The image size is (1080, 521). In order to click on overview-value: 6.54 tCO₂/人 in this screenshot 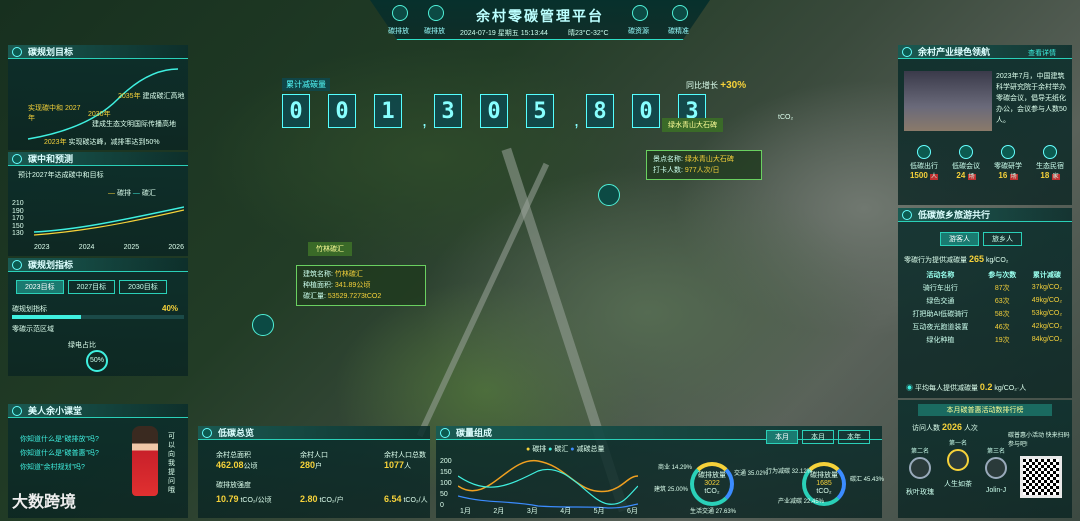, I will do `click(406, 499)`.